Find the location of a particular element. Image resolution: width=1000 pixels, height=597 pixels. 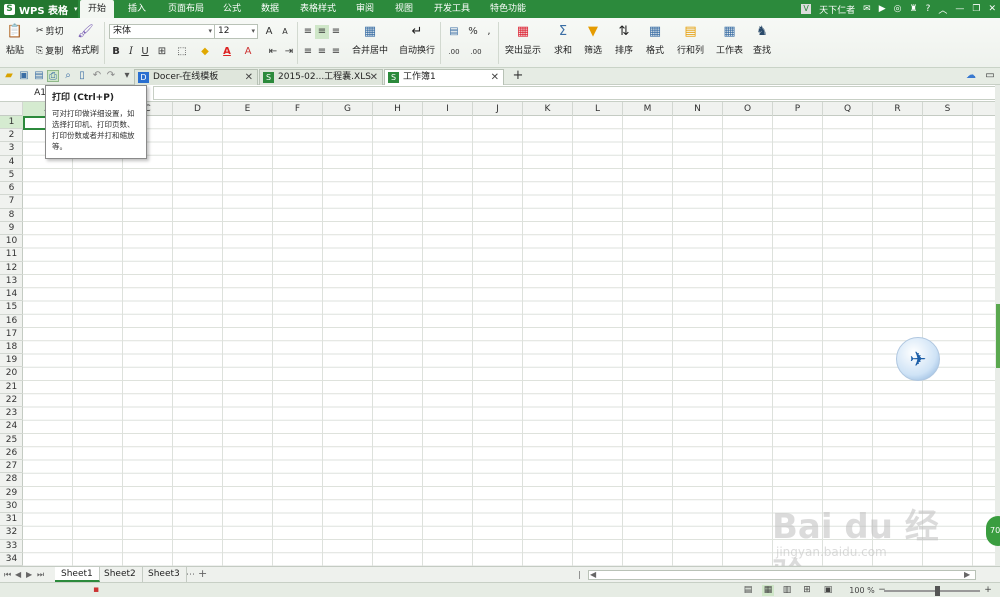

decimal-increase-button: .00 is located at coordinates (454, 52).